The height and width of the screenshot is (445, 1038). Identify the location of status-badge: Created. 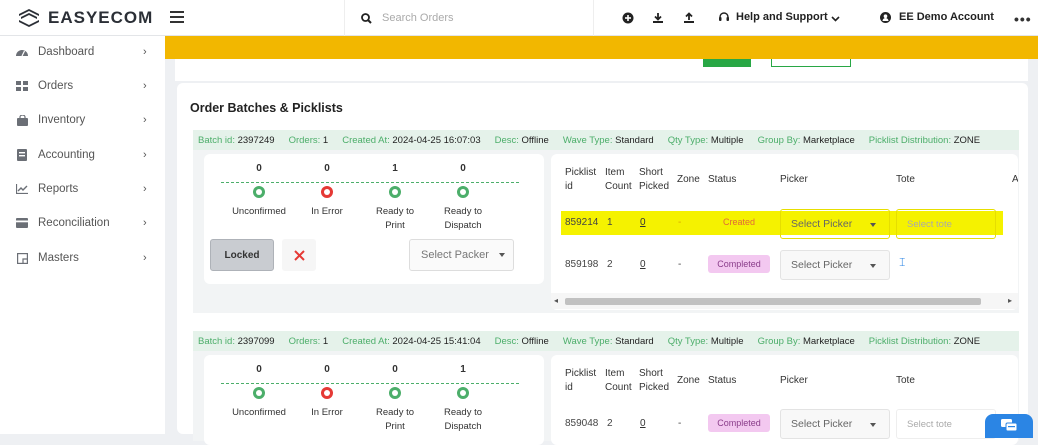
(739, 222).